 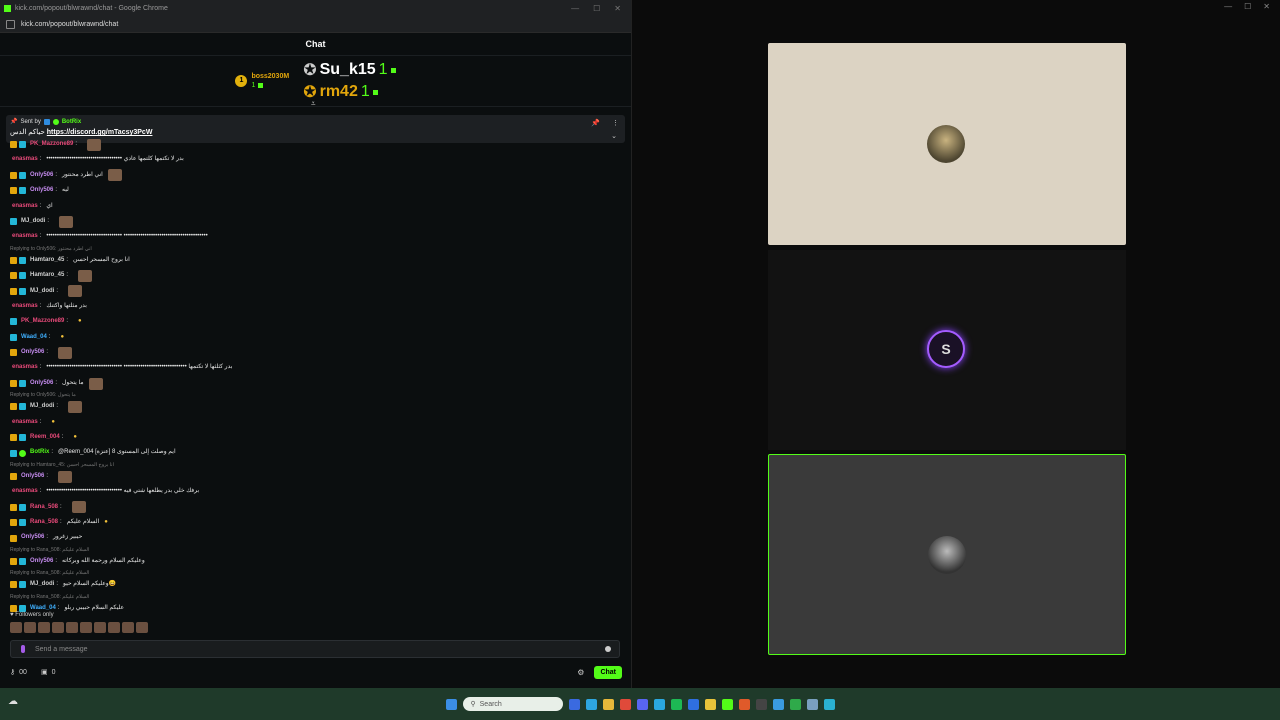 I want to click on chat-message: Hamtaro_45:, so click(x=314, y=275).